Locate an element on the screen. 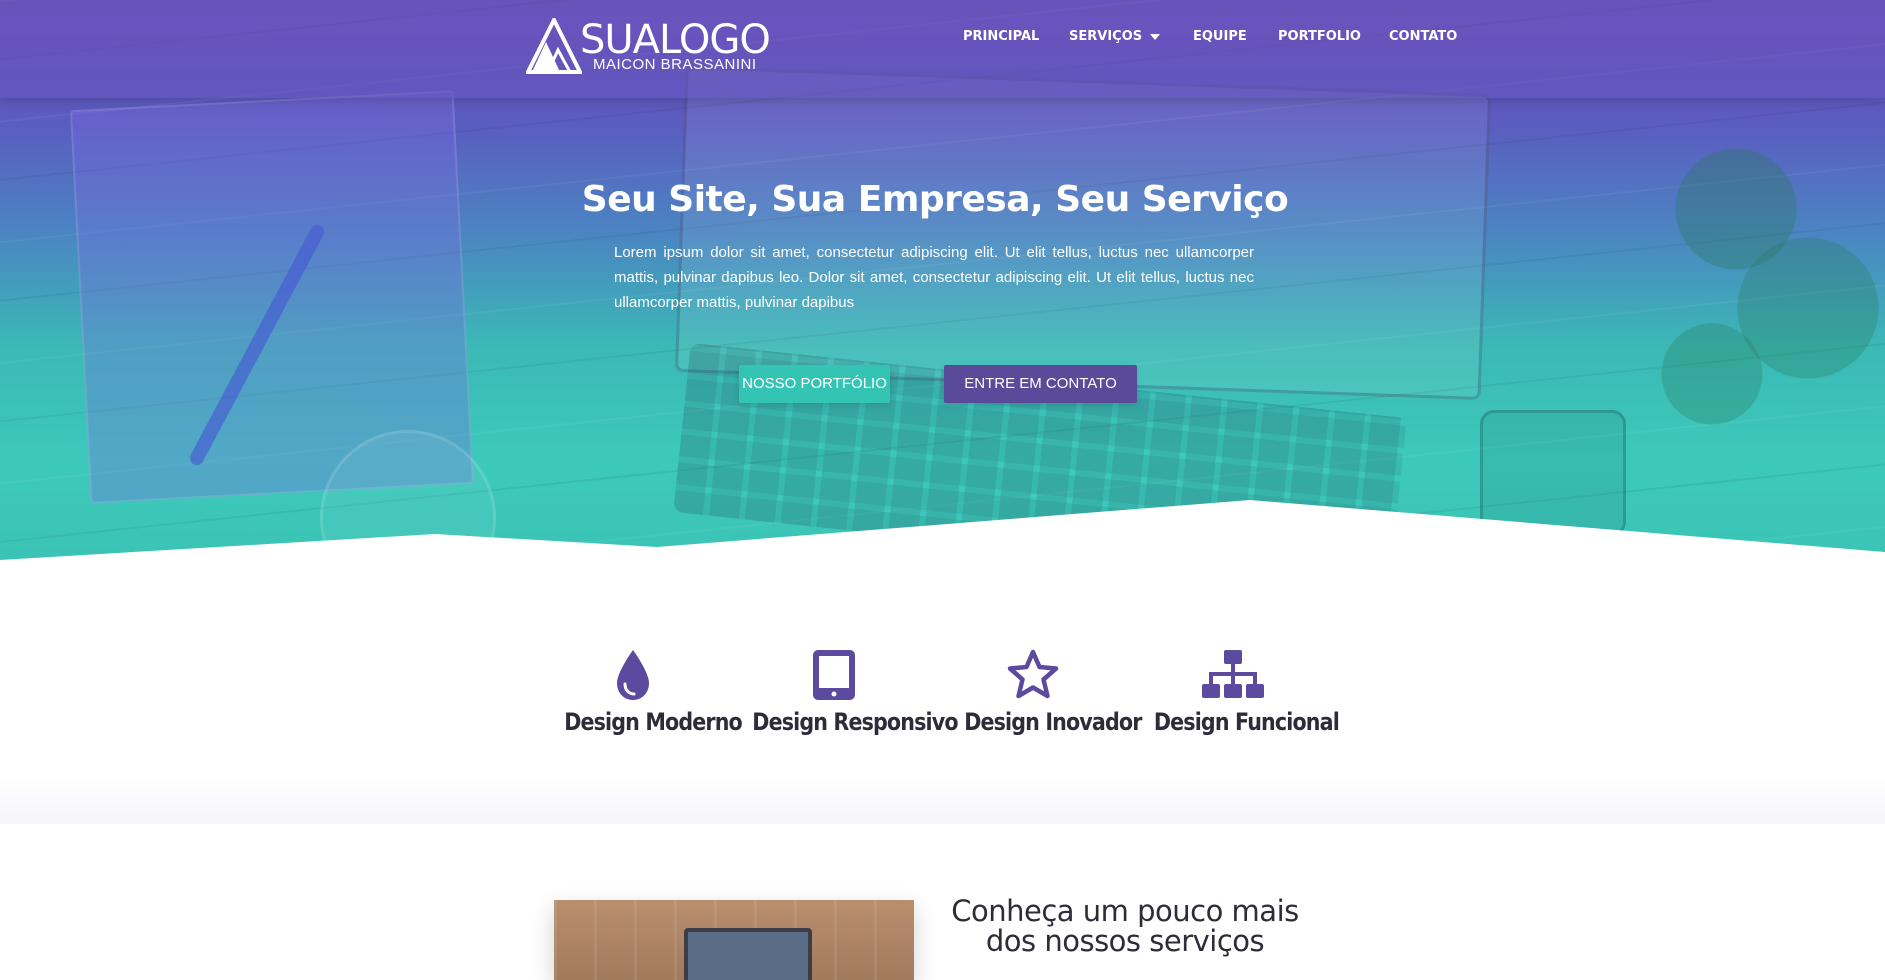 The height and width of the screenshot is (980, 1885). nav-item-contato: CONTATO is located at coordinates (1423, 37).